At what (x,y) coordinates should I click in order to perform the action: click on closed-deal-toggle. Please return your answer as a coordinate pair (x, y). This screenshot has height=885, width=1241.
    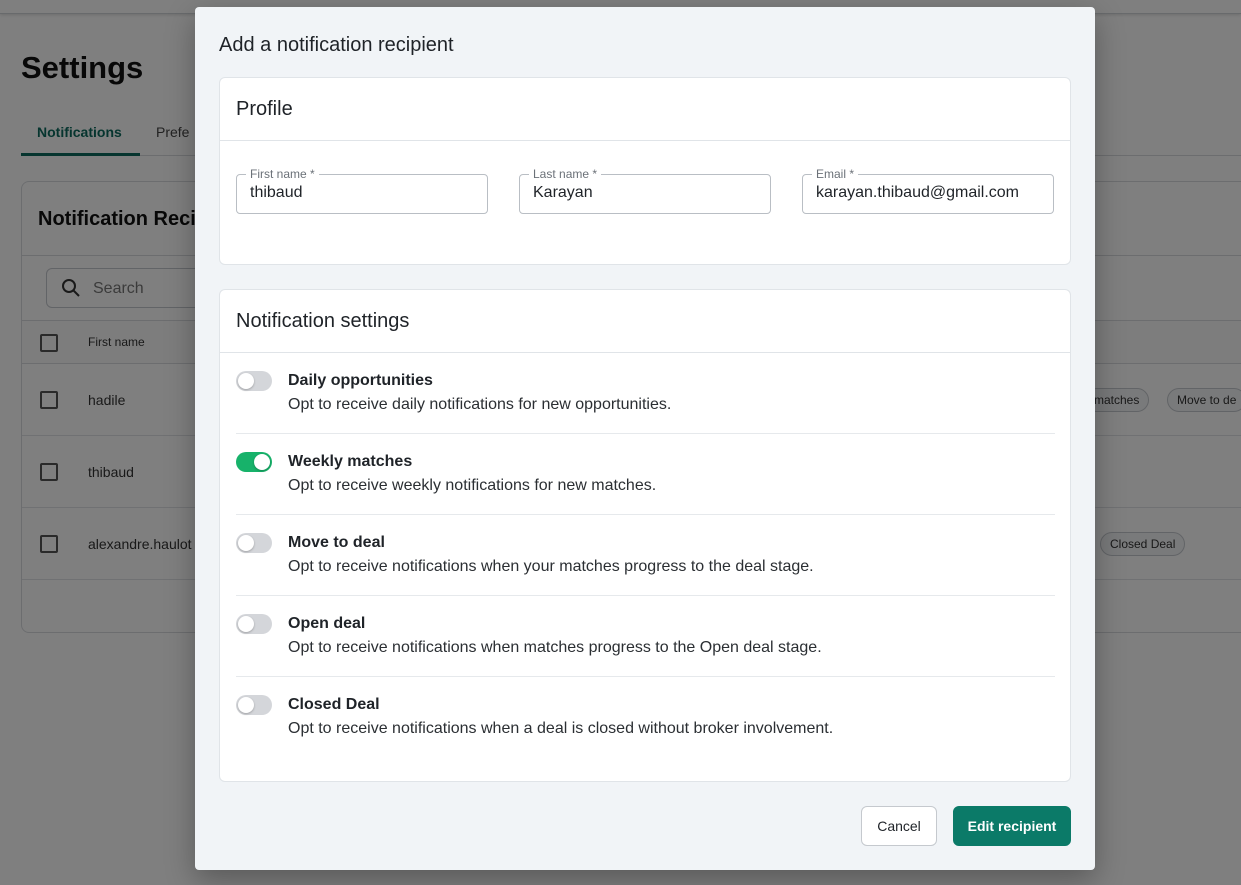
    Looking at the image, I should click on (254, 705).